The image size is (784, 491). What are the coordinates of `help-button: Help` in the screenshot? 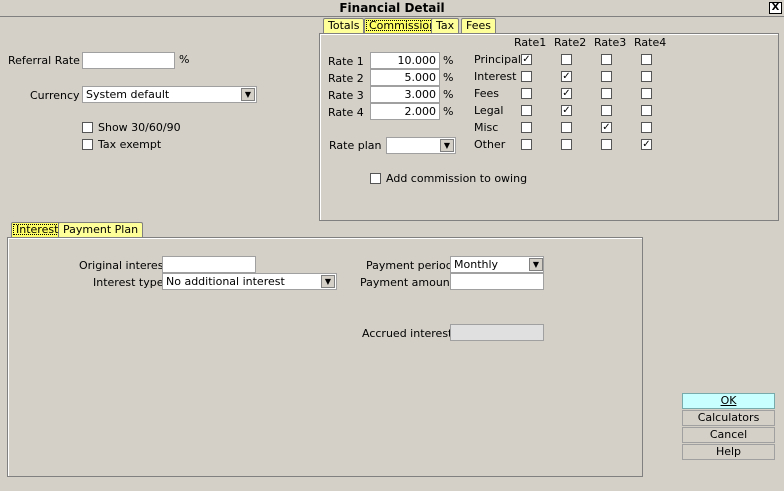 It's located at (728, 452).